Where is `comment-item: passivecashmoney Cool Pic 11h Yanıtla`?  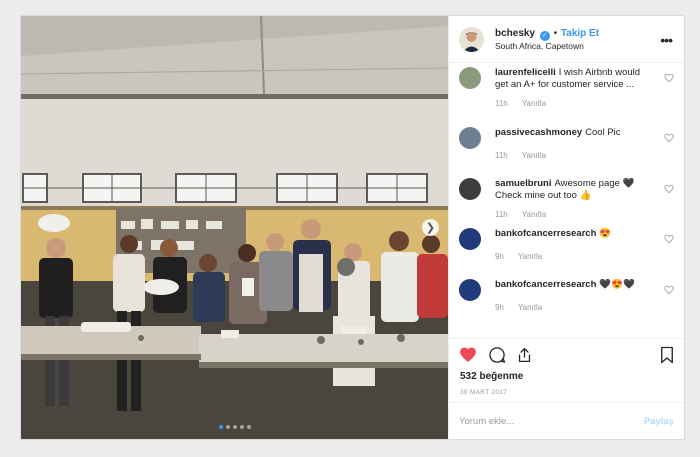
comment-item: passivecashmoney Cool Pic 11h Yanıtla is located at coordinates (566, 151).